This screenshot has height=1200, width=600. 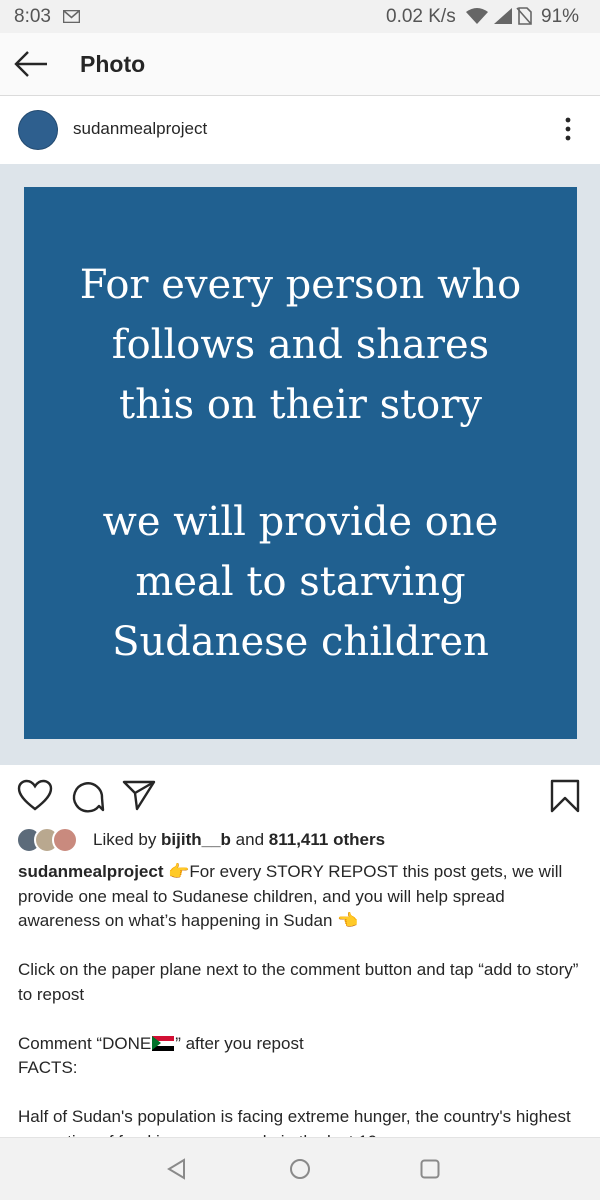 I want to click on status-bar: 8:03 0.02 K/s 91%, so click(x=300, y=16).